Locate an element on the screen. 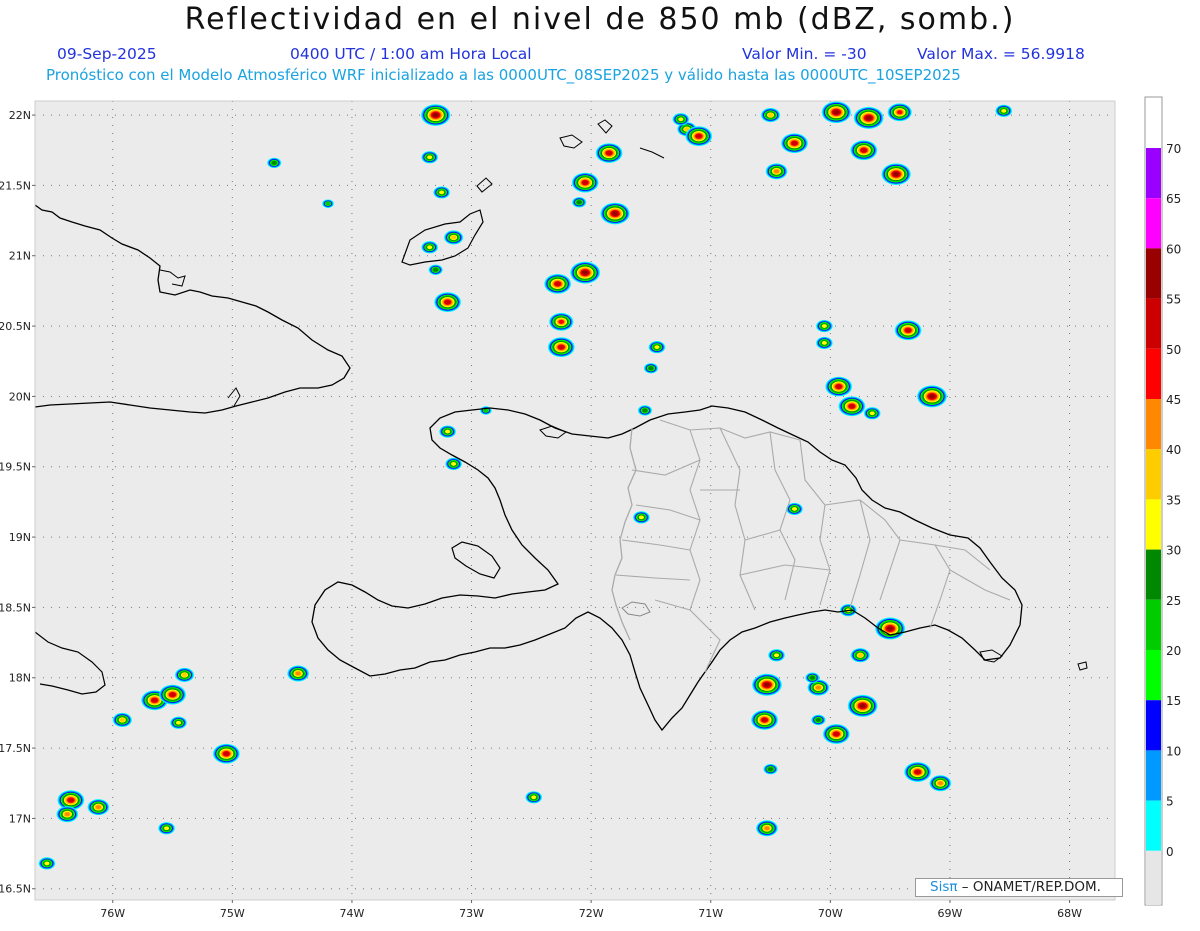 The height and width of the screenshot is (931, 1200). colorbar-label: 70 is located at coordinates (1173, 149).